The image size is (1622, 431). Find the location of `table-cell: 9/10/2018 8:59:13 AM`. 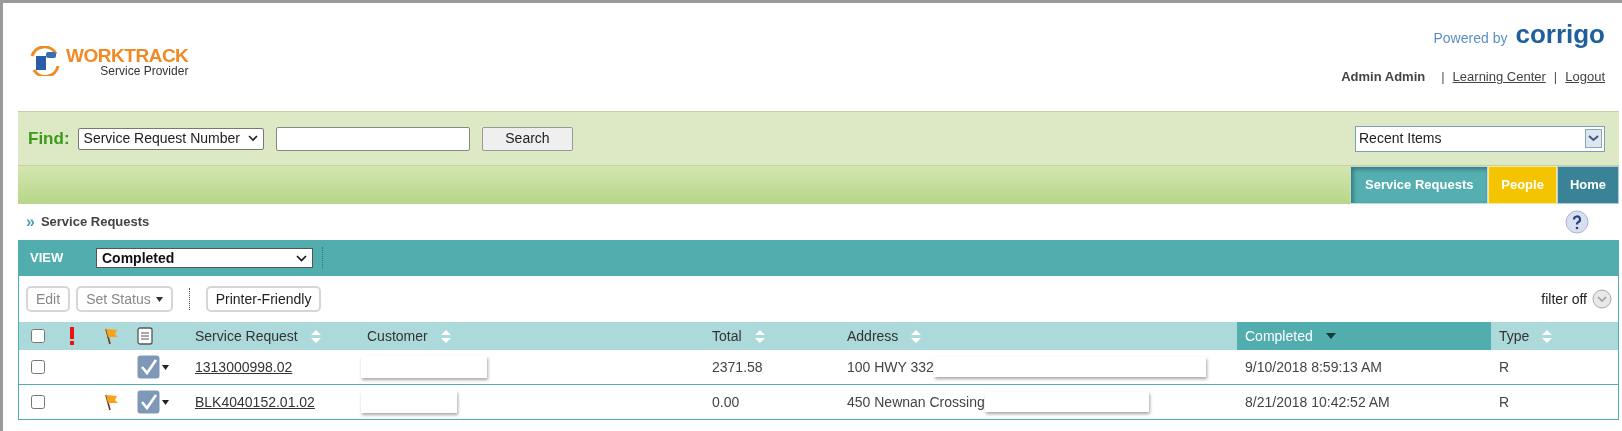

table-cell: 9/10/2018 8:59:13 AM is located at coordinates (1313, 366).